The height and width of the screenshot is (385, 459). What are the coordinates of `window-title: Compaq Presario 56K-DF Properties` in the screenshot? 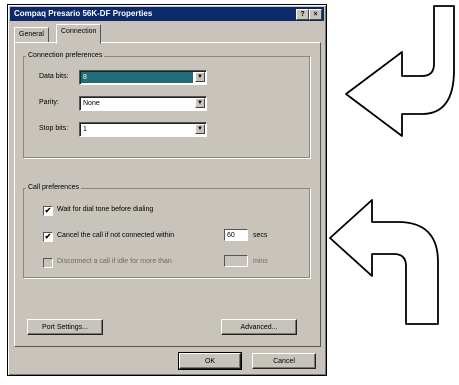 It's located at (83, 13).